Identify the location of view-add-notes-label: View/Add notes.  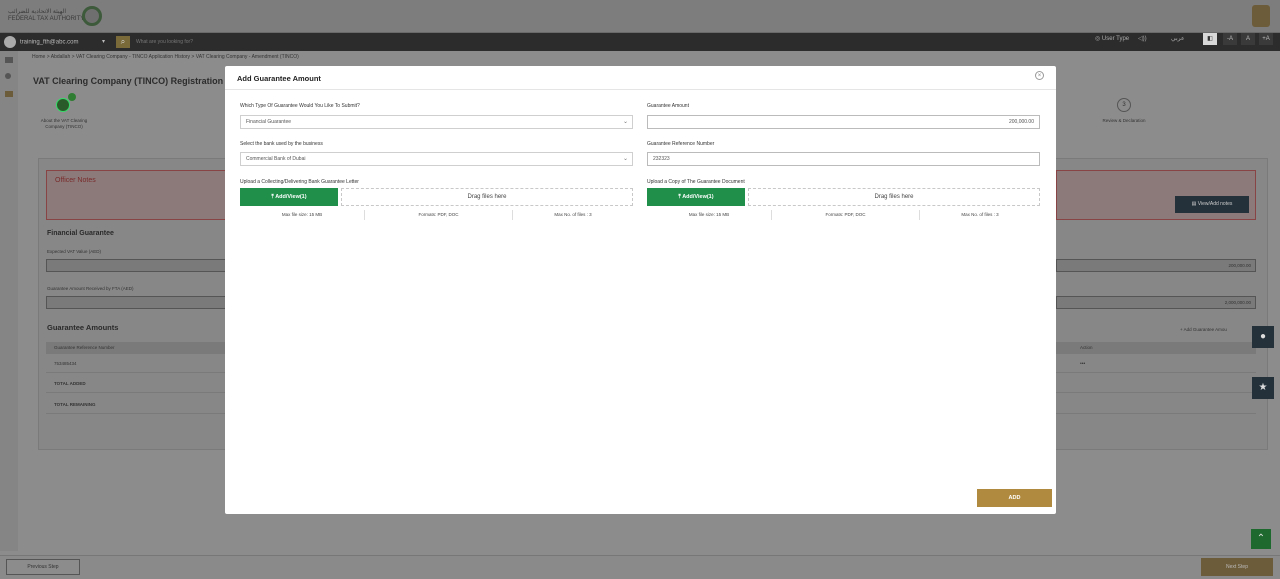
(1215, 204).